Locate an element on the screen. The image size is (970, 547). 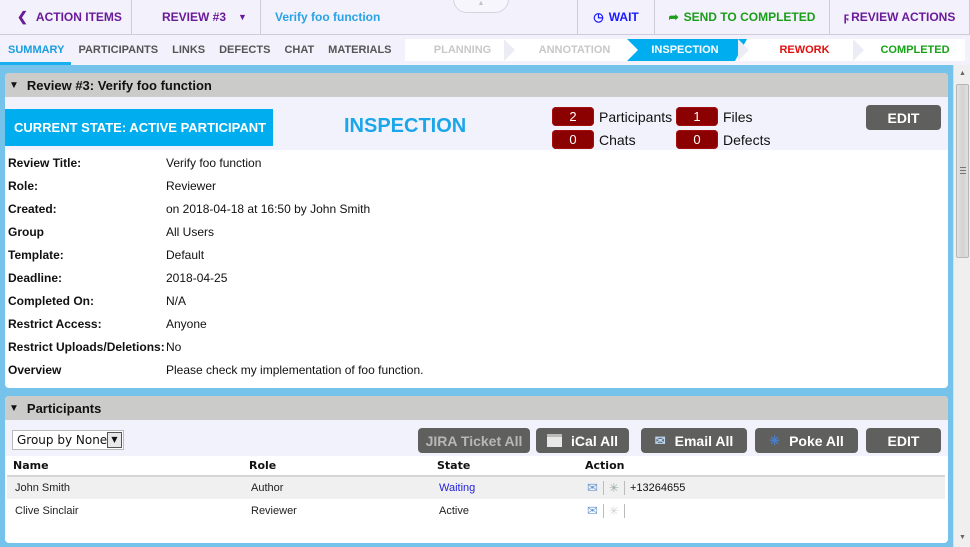
email-all-button: ✉ Email All is located at coordinates (694, 440).